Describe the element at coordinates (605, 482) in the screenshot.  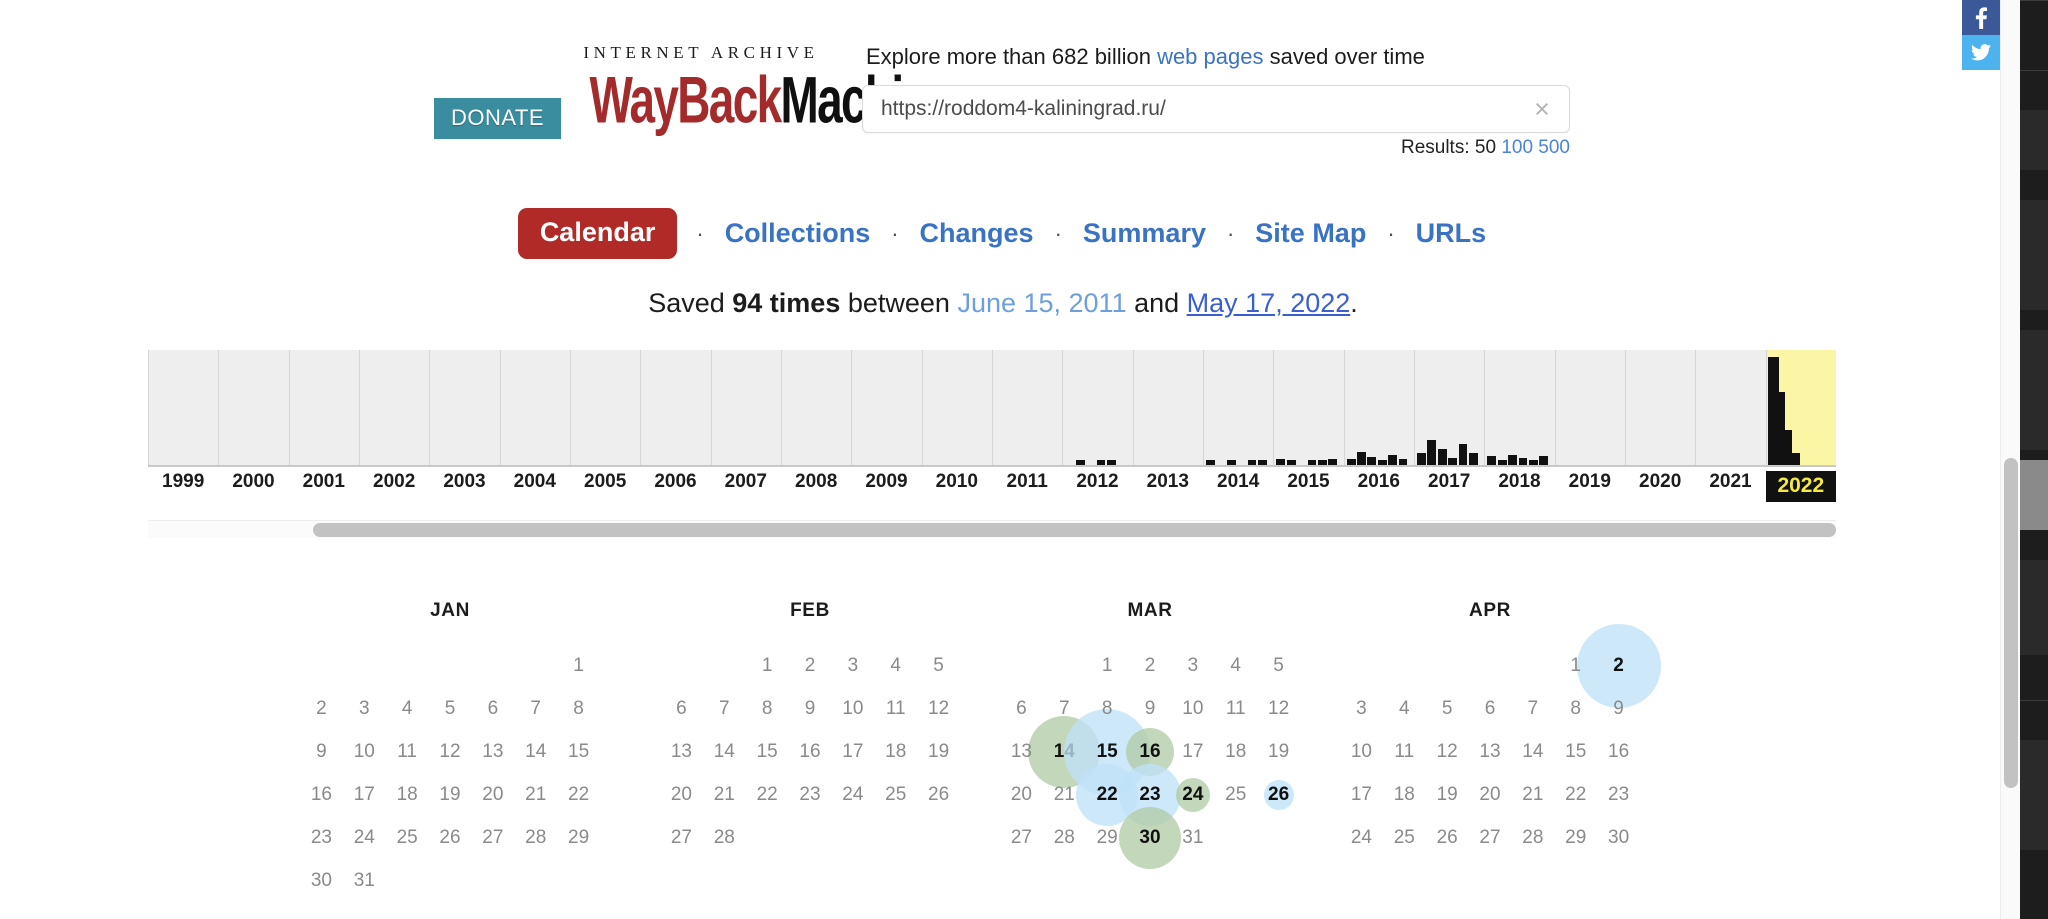
I see `timeline-year-label: 2005` at that location.